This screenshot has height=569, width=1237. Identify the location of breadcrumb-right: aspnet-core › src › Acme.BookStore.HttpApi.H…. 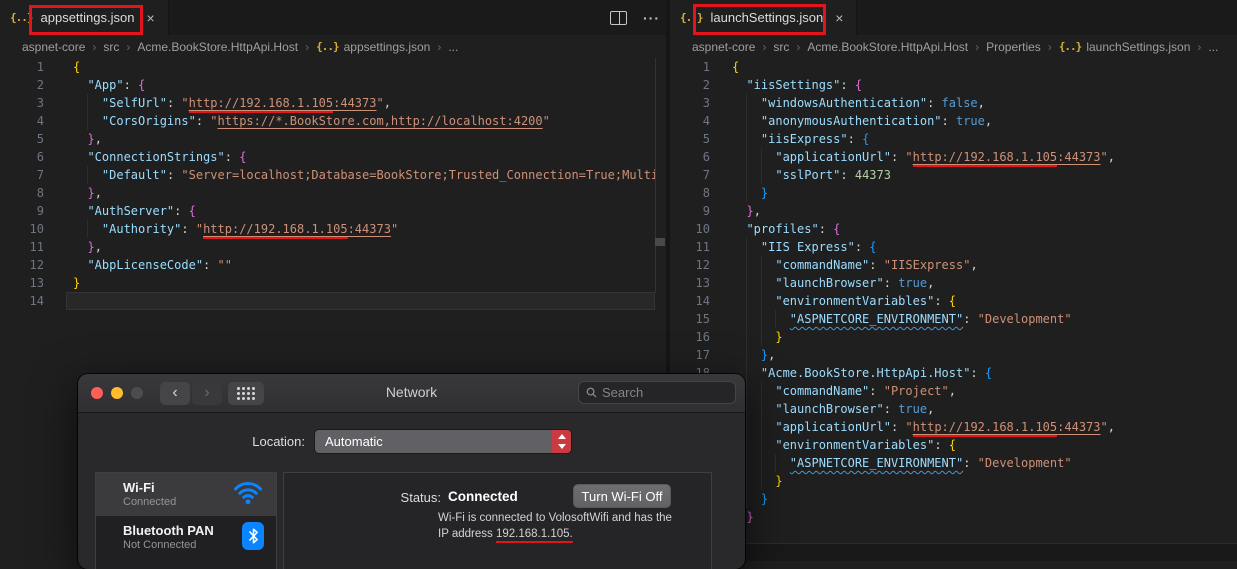
(953, 46).